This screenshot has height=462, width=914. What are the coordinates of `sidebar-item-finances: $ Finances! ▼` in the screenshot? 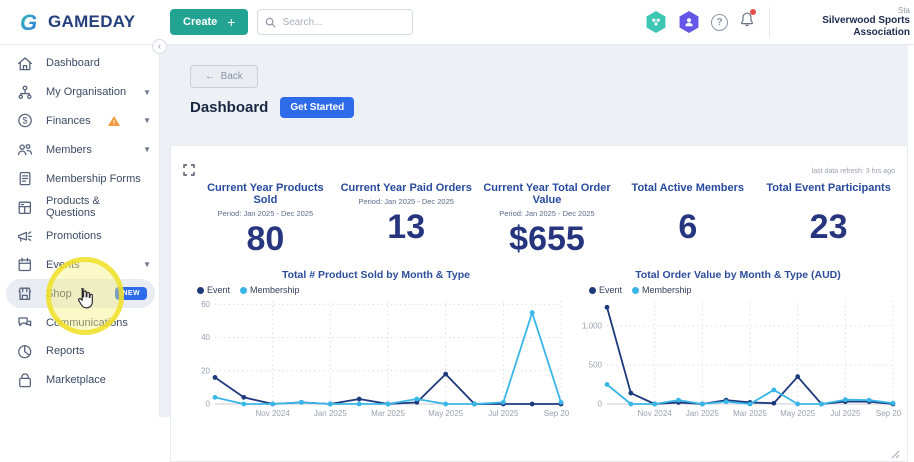 It's located at (79, 121).